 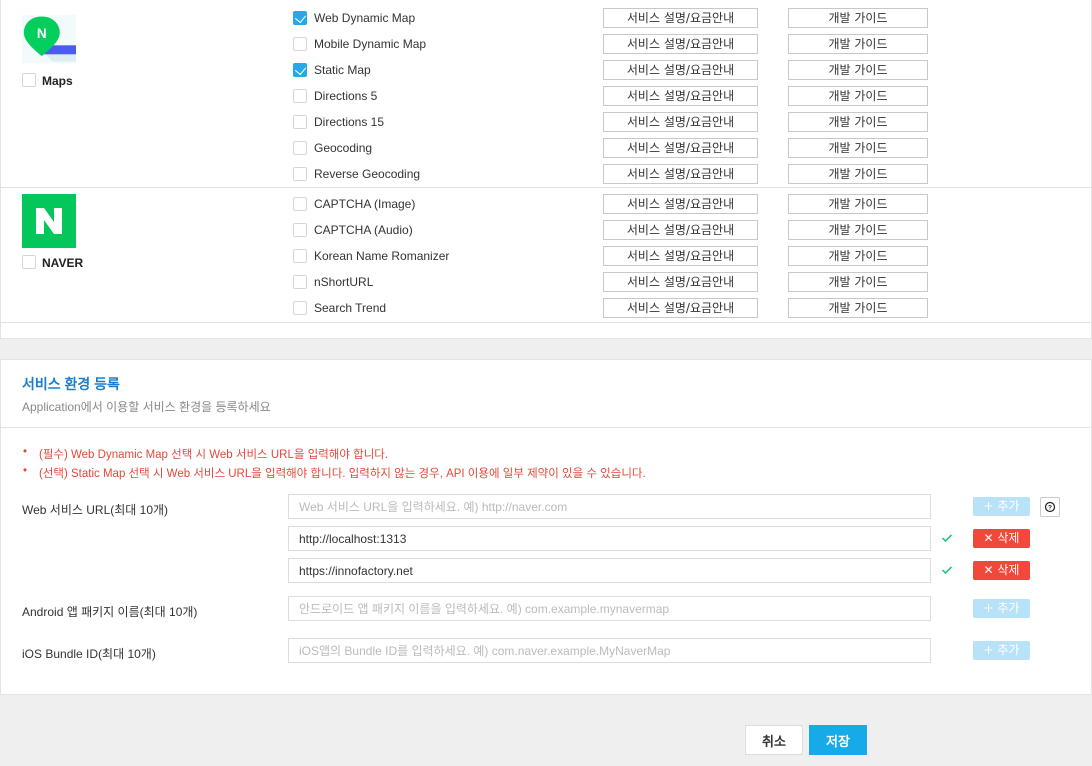 I want to click on ios-bundle-input, so click(x=609, y=650).